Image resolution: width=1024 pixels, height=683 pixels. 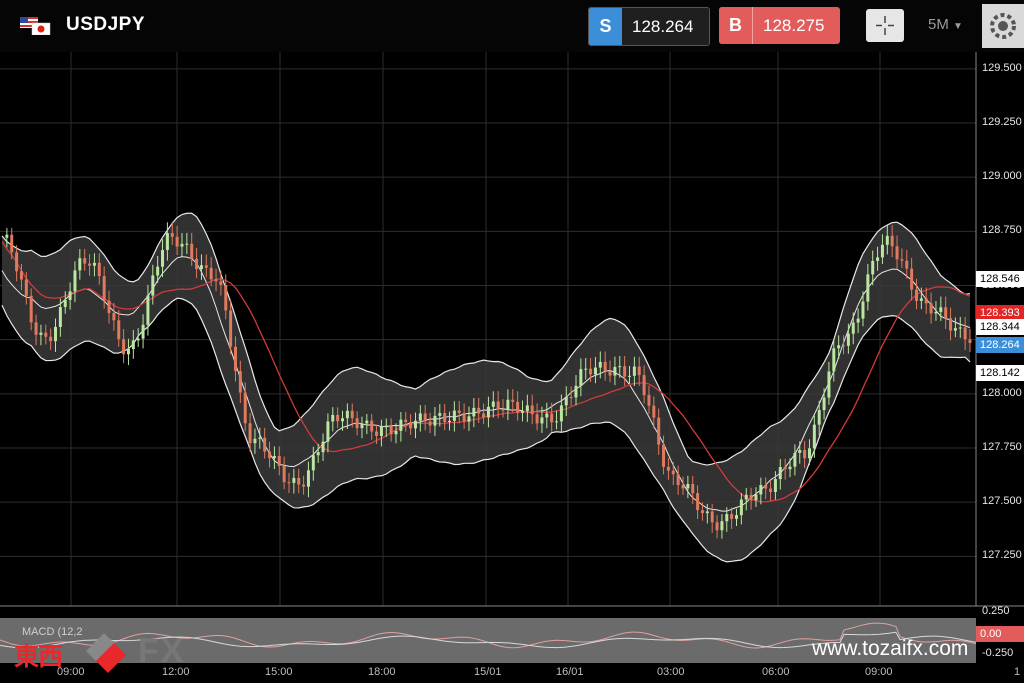 I want to click on buy-tag: B, so click(x=736, y=25).